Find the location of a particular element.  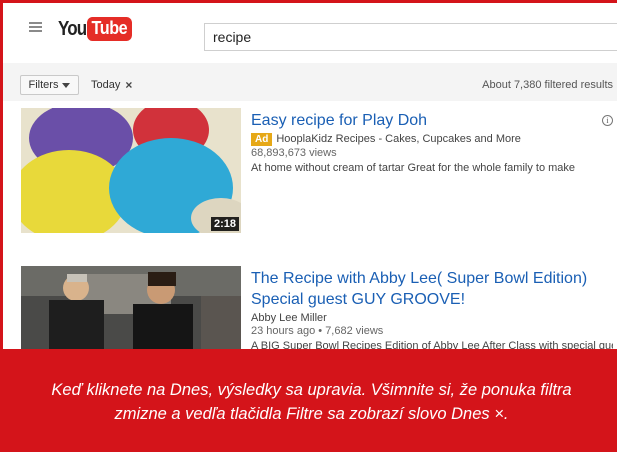

filters-button-label: Filters is located at coordinates (43, 85).